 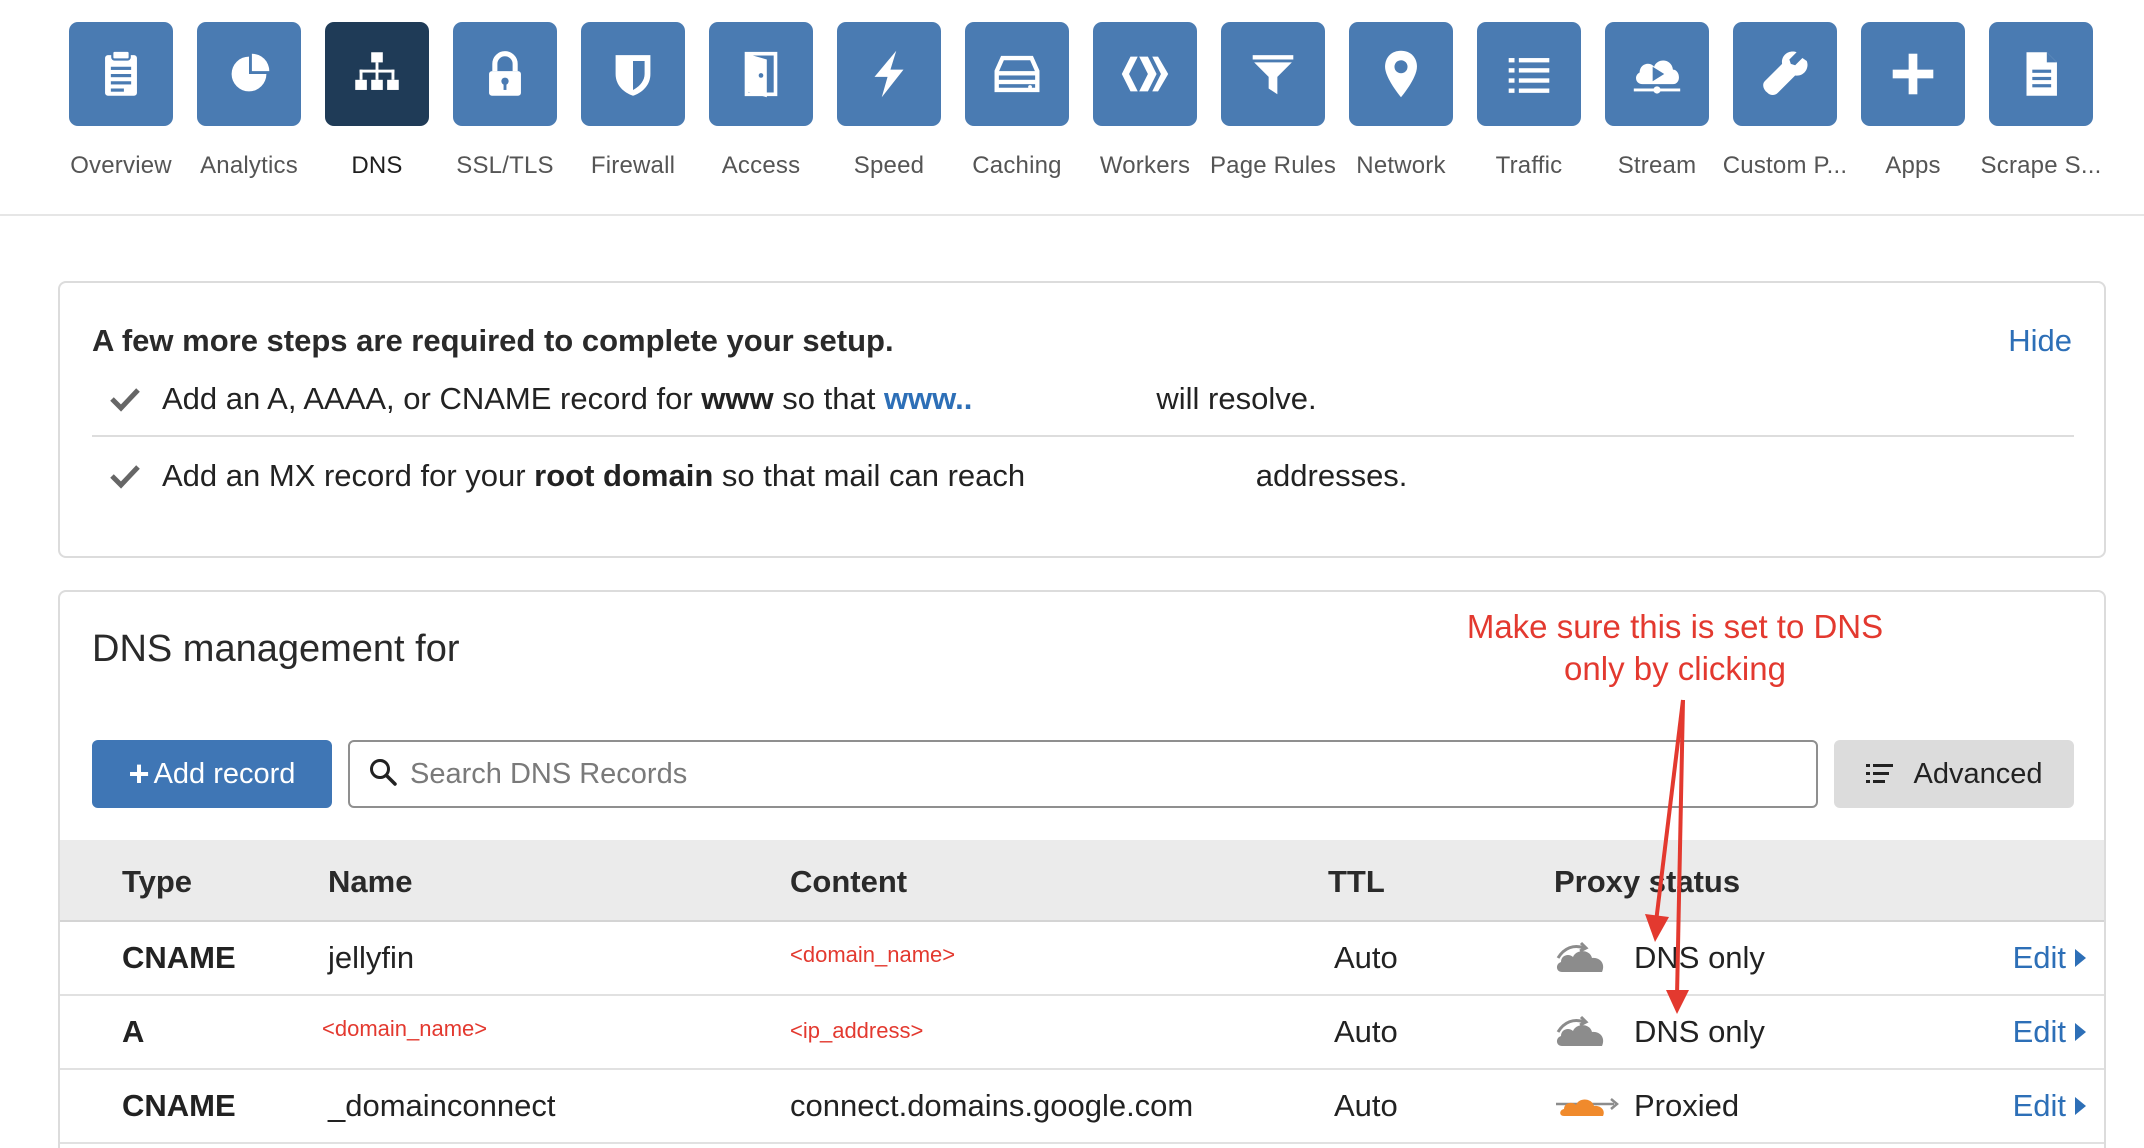 What do you see at coordinates (505, 165) in the screenshot?
I see `nav-label: SSL/TLS` at bounding box center [505, 165].